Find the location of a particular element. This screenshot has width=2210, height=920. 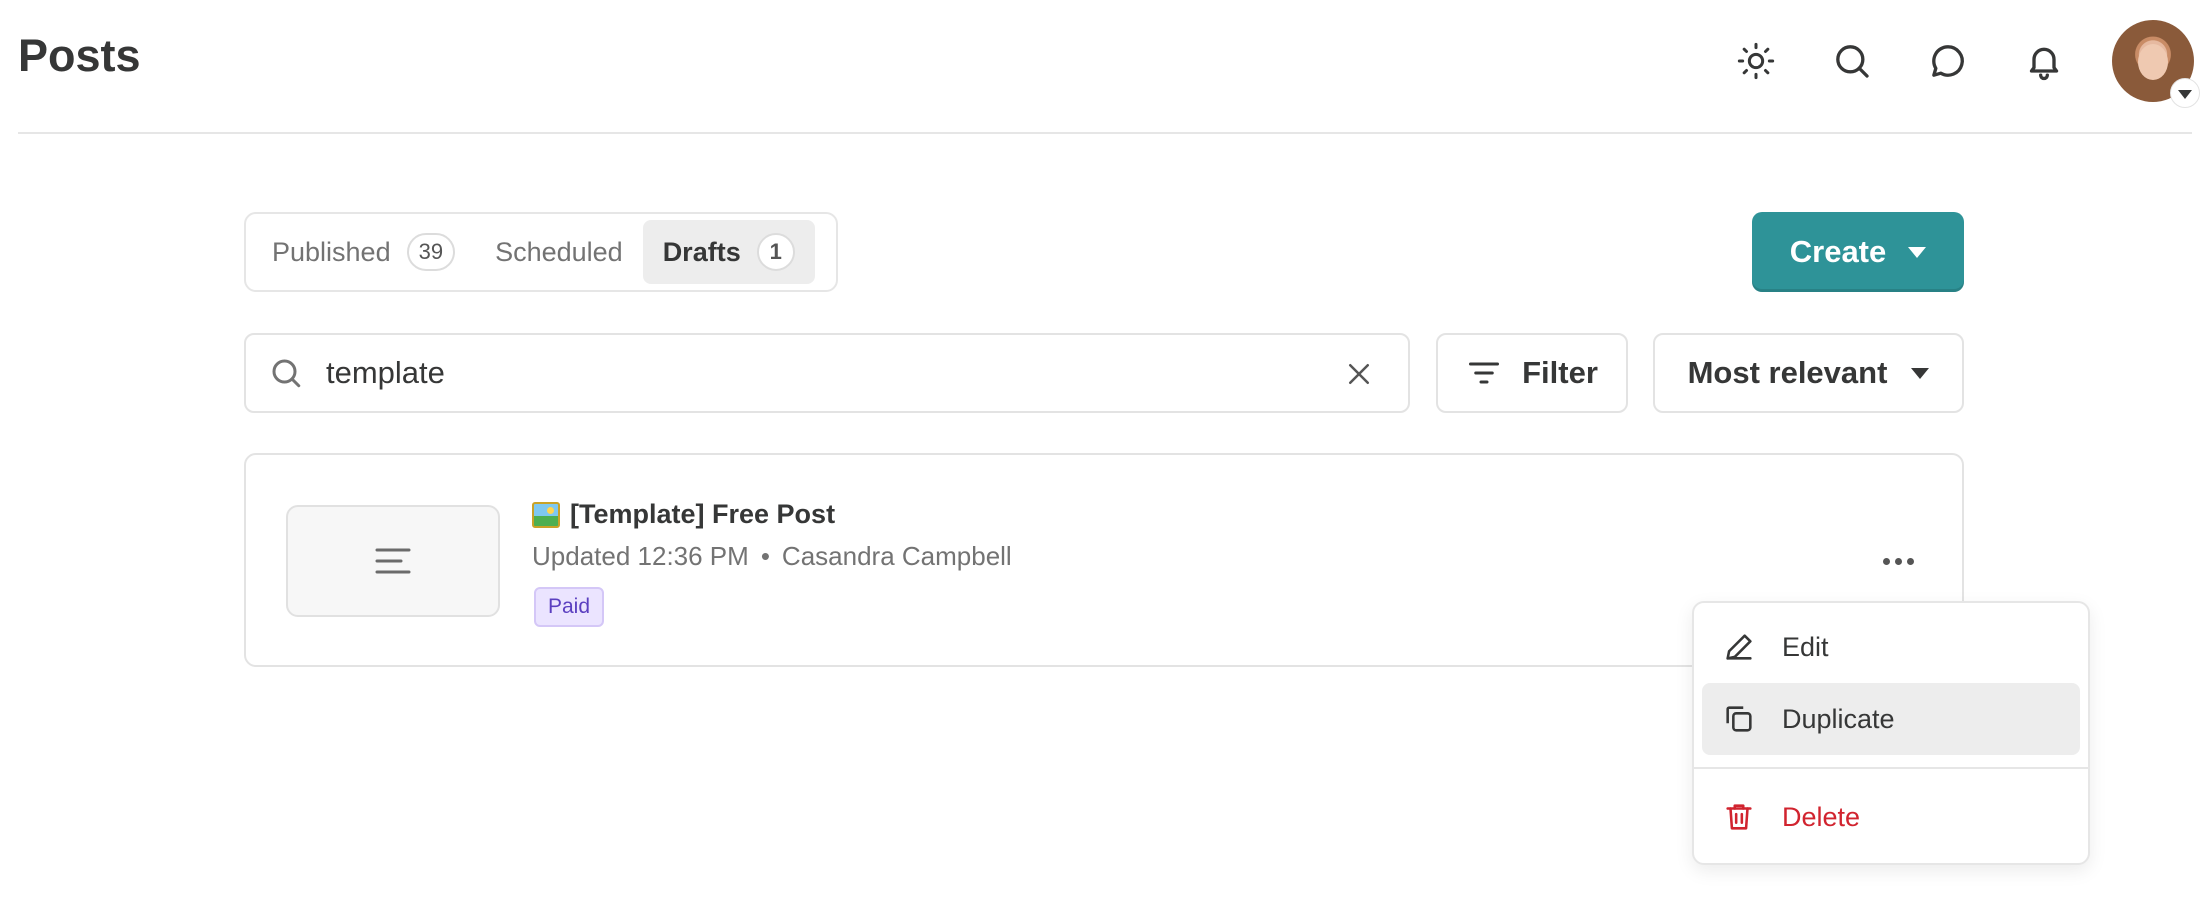

tab-label: Scheduled is located at coordinates (559, 251).